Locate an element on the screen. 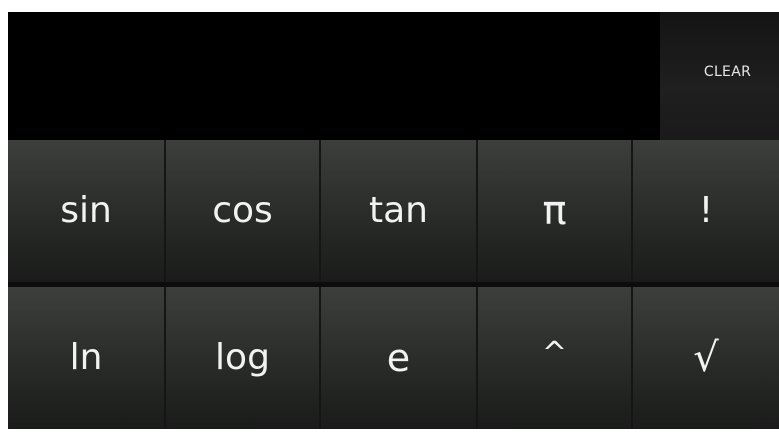  cos-key-label: cos is located at coordinates (242, 210).